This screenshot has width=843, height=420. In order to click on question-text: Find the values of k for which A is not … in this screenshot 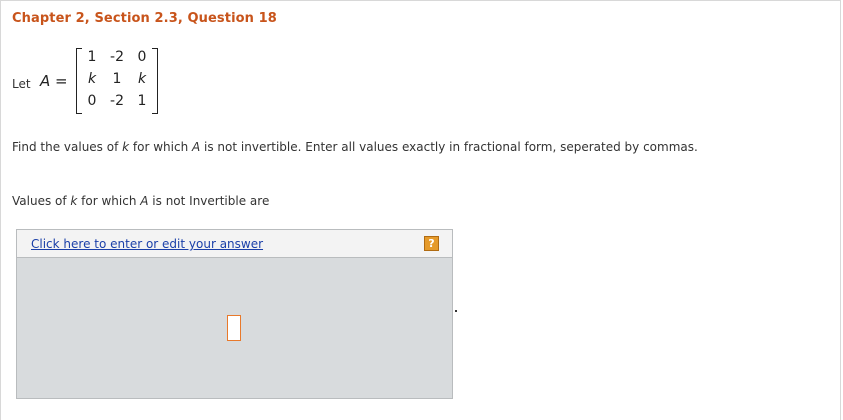, I will do `click(355, 147)`.